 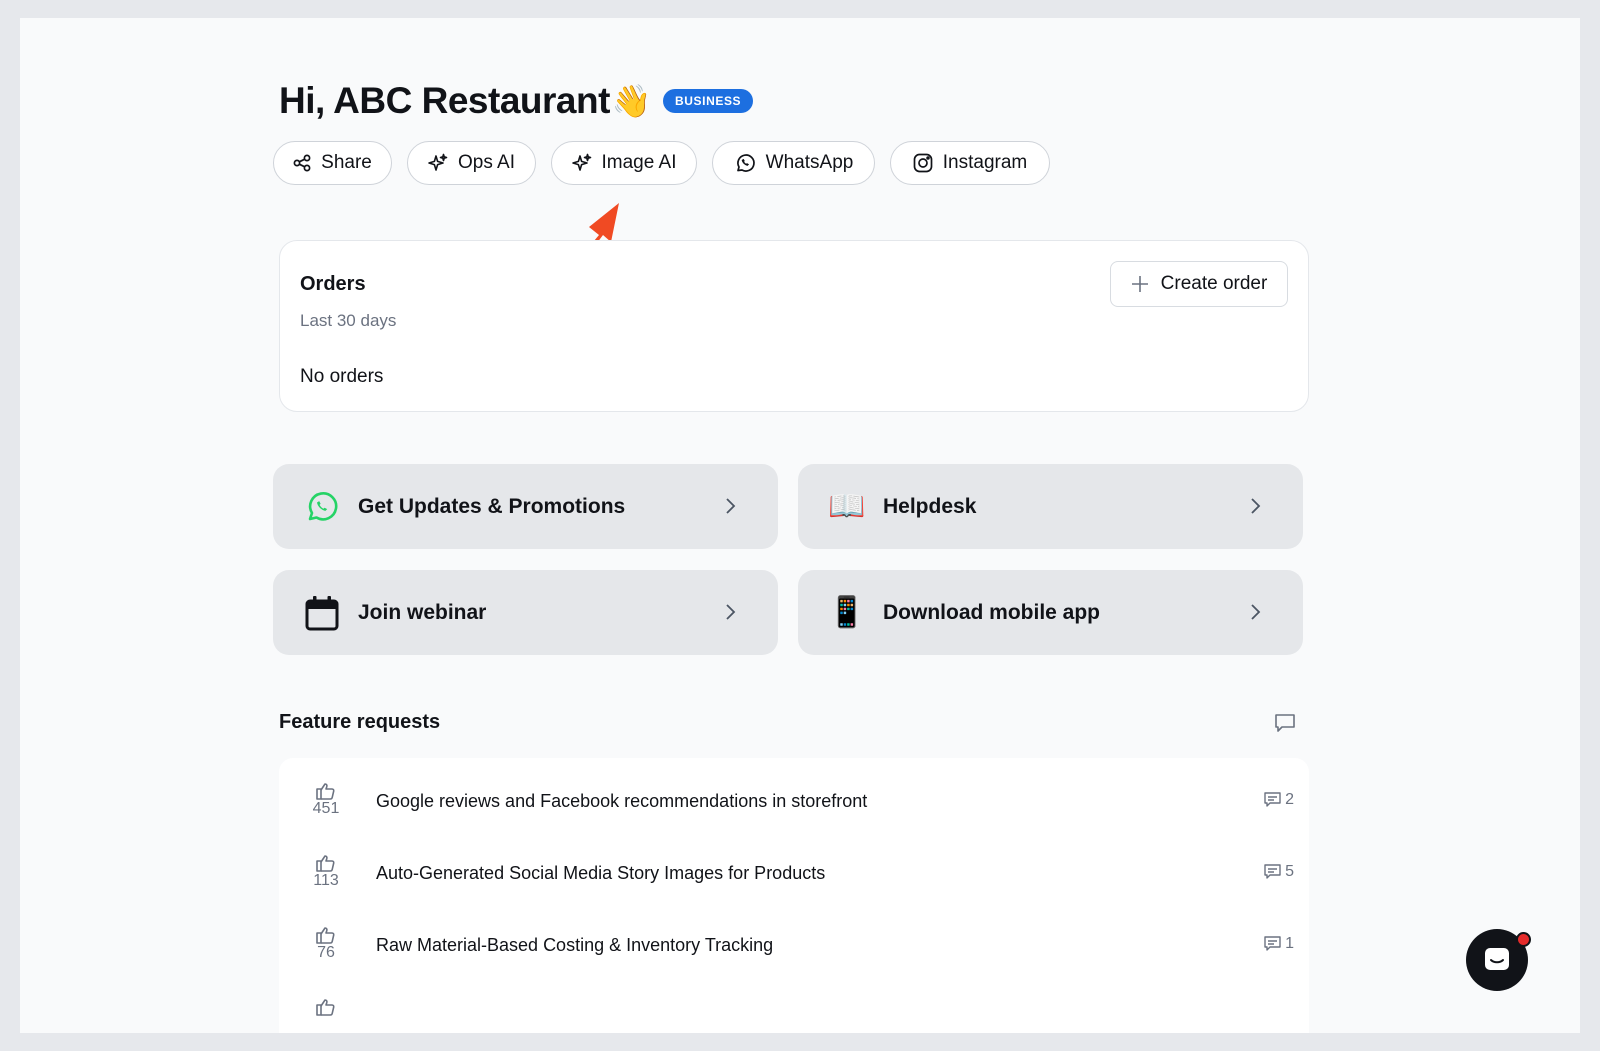 I want to click on feature-requests-title: Feature requests, so click(x=360, y=722).